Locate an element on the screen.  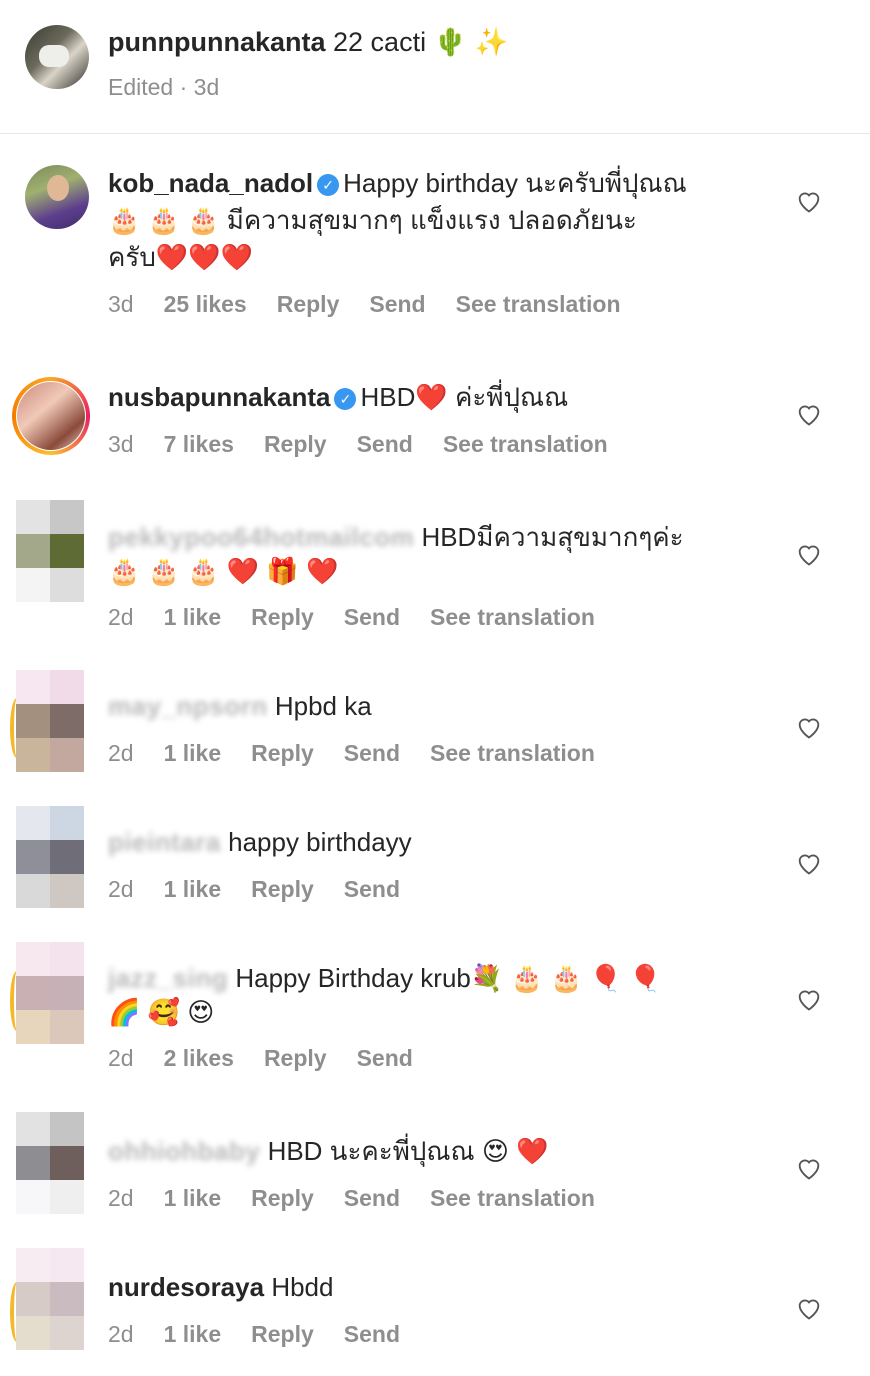
username-blurred: may_npsorn is located at coordinates (188, 706).